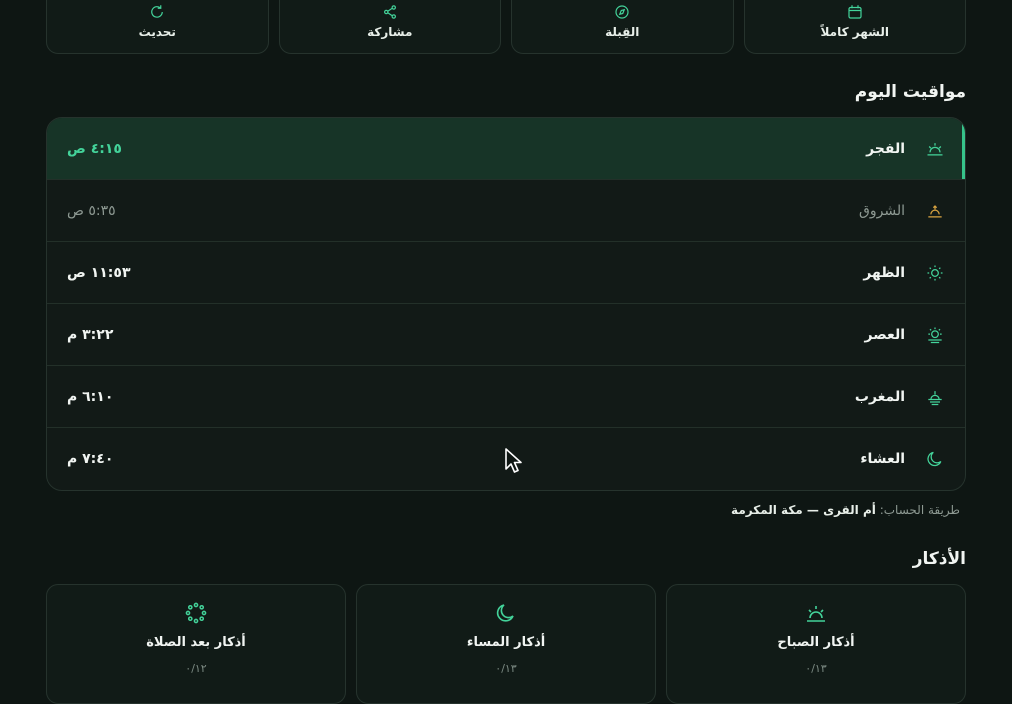 Image resolution: width=1012 pixels, height=704 pixels. Describe the element at coordinates (505, 613) in the screenshot. I see `crescent-icon` at that location.